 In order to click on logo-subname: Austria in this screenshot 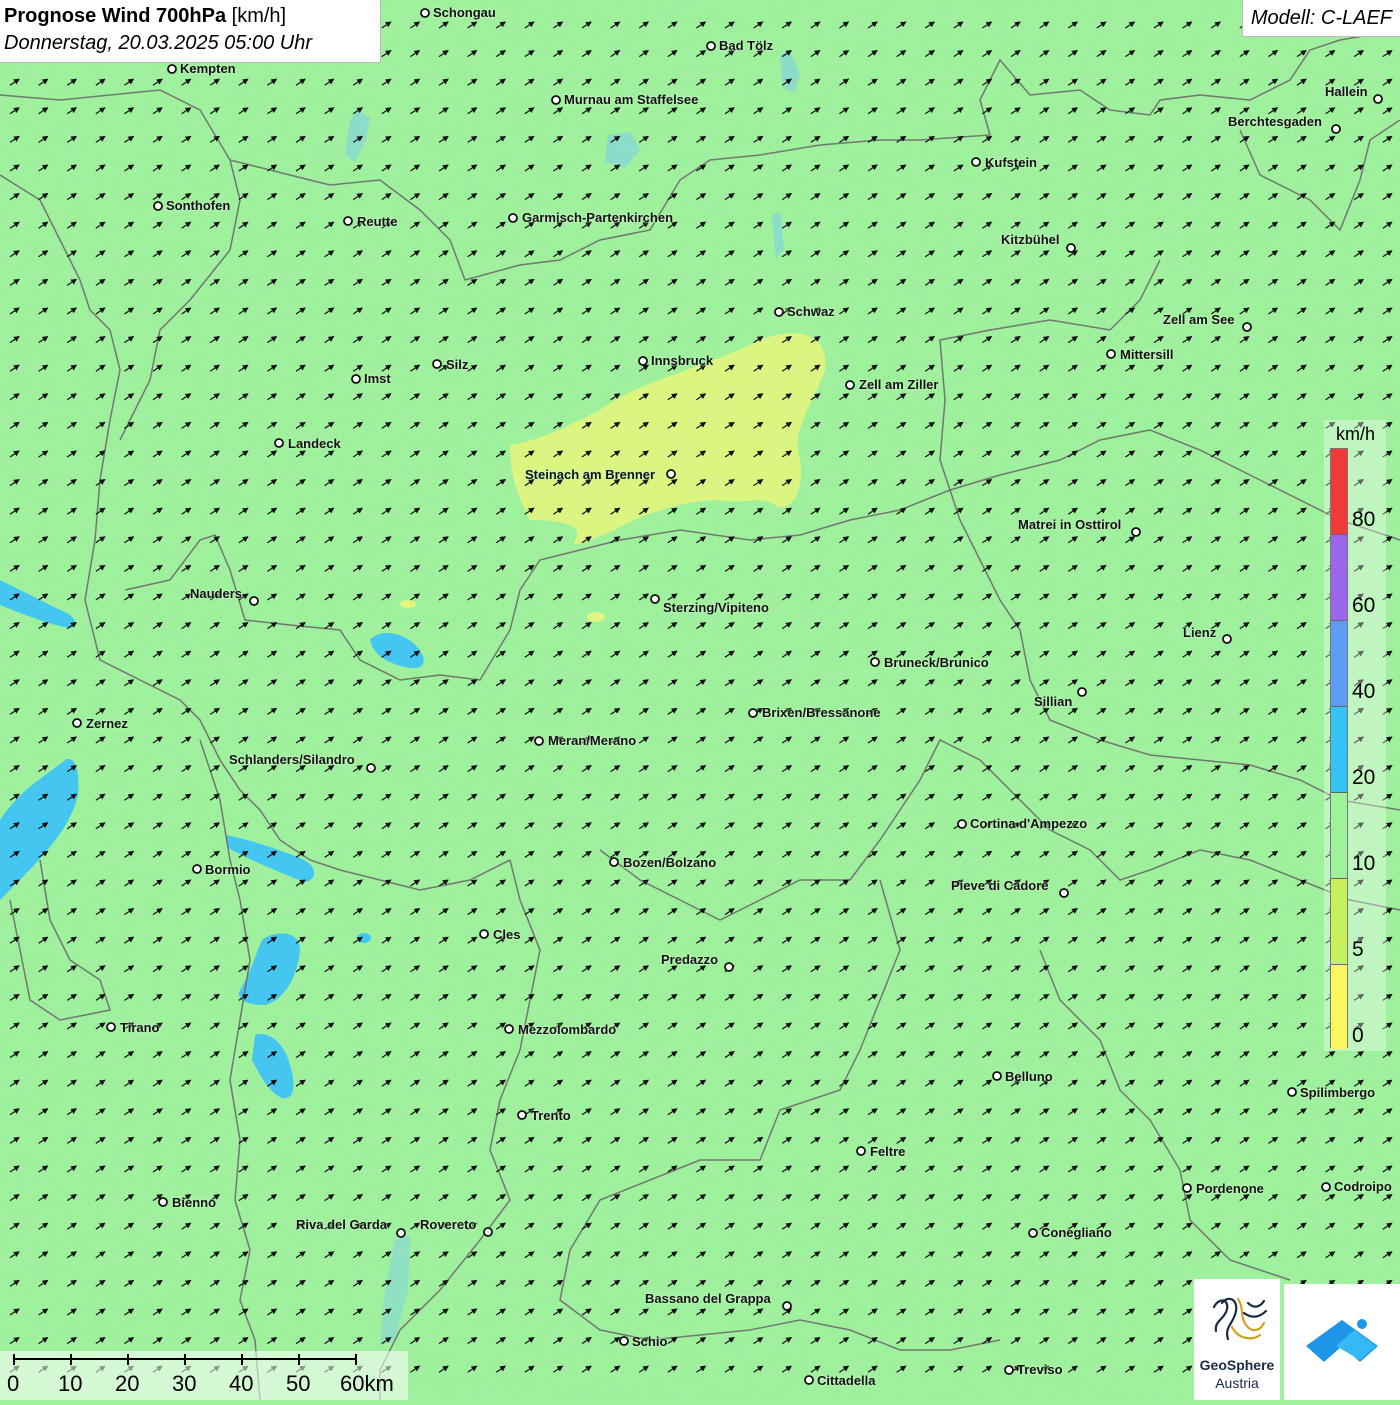, I will do `click(1237, 1383)`.